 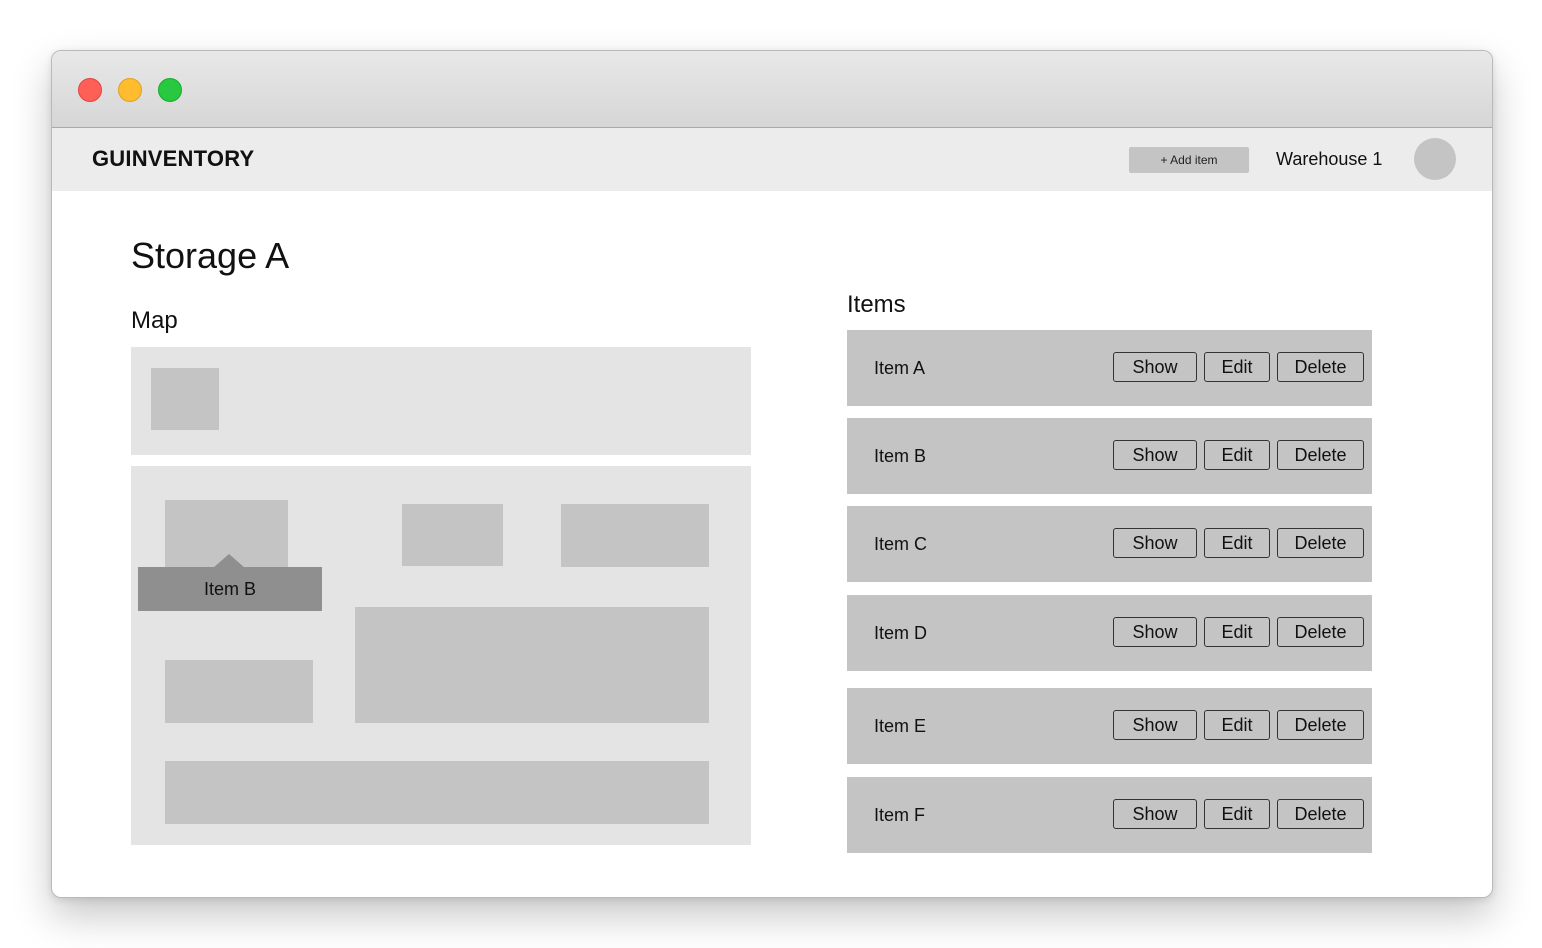 What do you see at coordinates (130, 90) in the screenshot?
I see `minimize-window-button` at bounding box center [130, 90].